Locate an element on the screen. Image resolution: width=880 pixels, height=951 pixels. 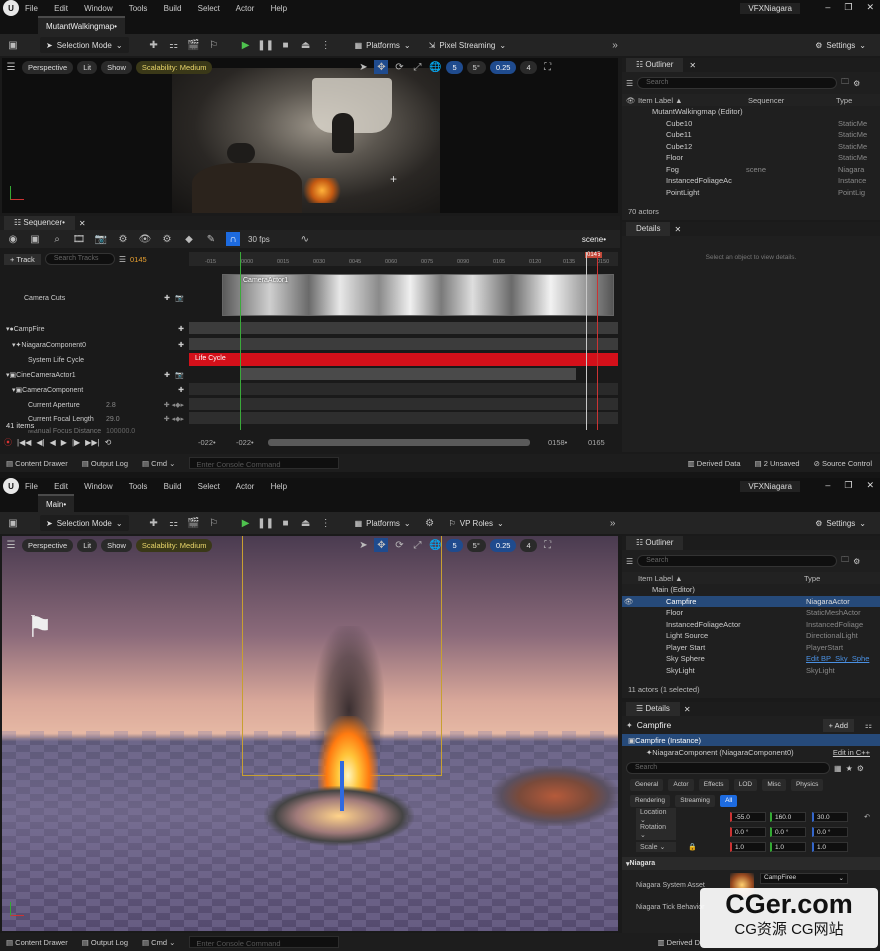
menu-select: Select is located at coordinates (209, 8).